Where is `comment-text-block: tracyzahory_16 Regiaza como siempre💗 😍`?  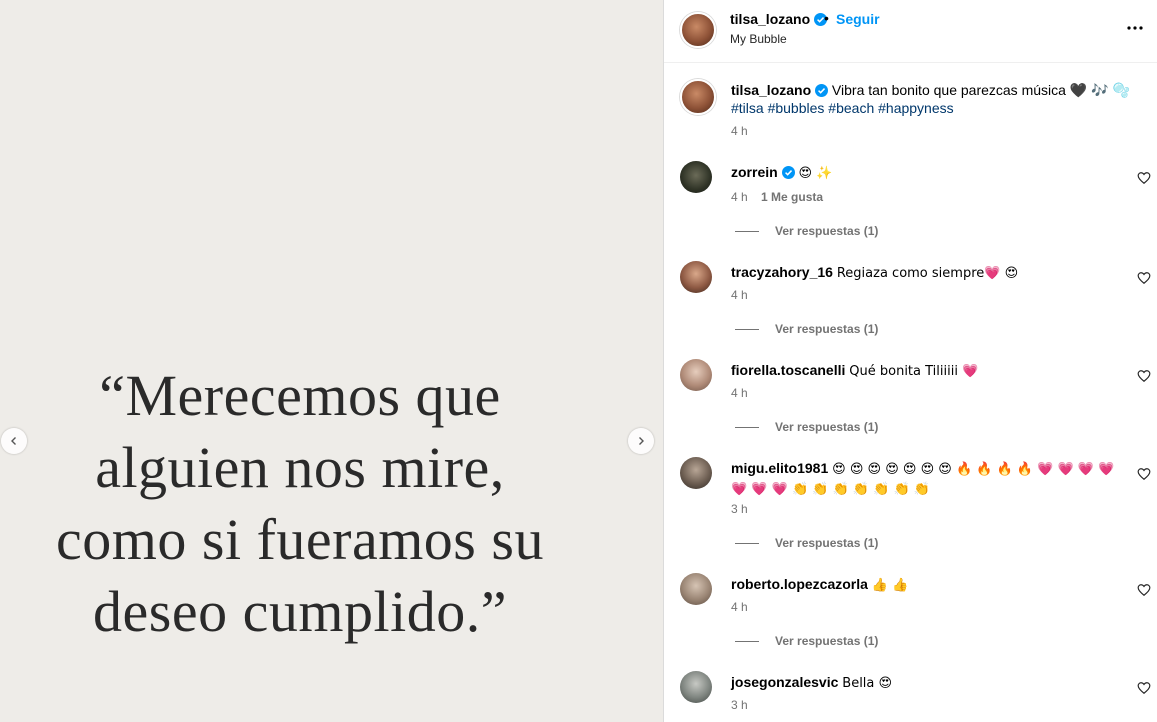 comment-text-block: tracyzahory_16 Regiaza como siempre💗 😍 is located at coordinates (923, 273).